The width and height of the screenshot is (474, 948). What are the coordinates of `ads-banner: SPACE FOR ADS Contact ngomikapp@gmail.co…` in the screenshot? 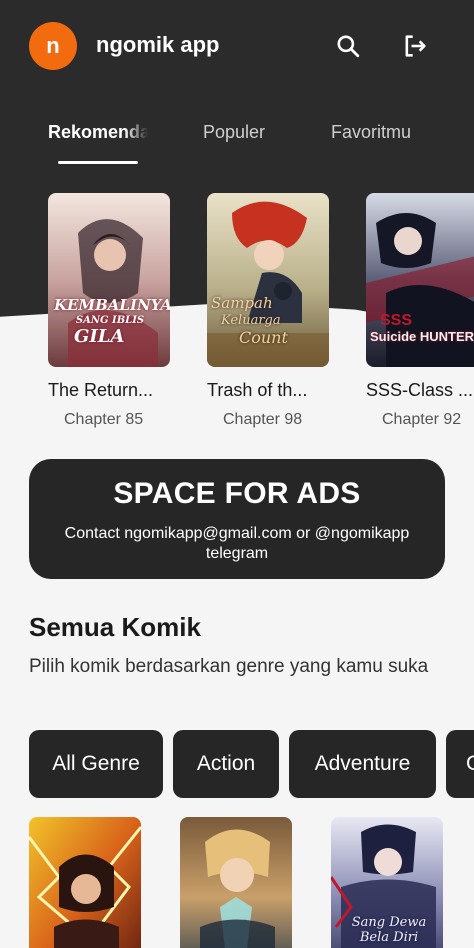 It's located at (237, 519).